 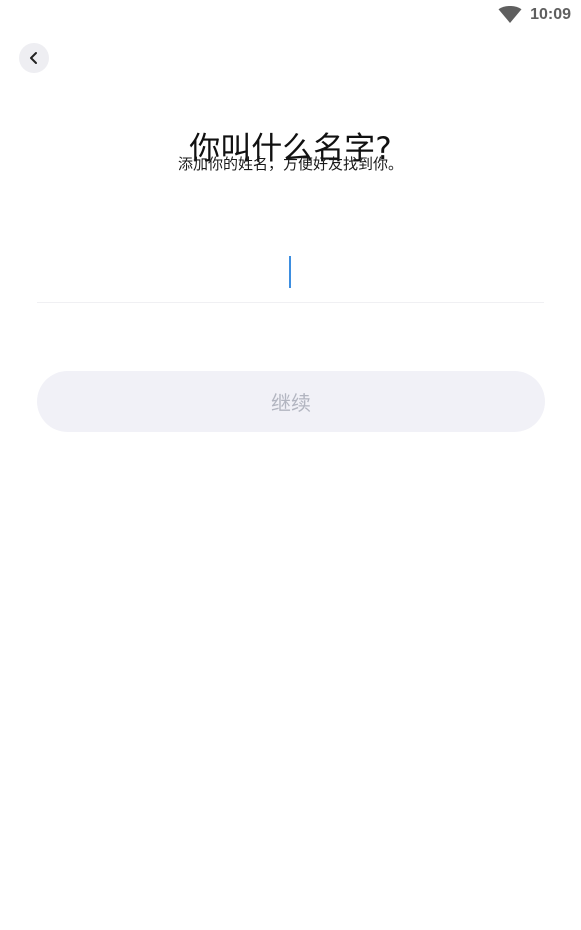 What do you see at coordinates (550, 14) in the screenshot?
I see `status-time: 10:09` at bounding box center [550, 14].